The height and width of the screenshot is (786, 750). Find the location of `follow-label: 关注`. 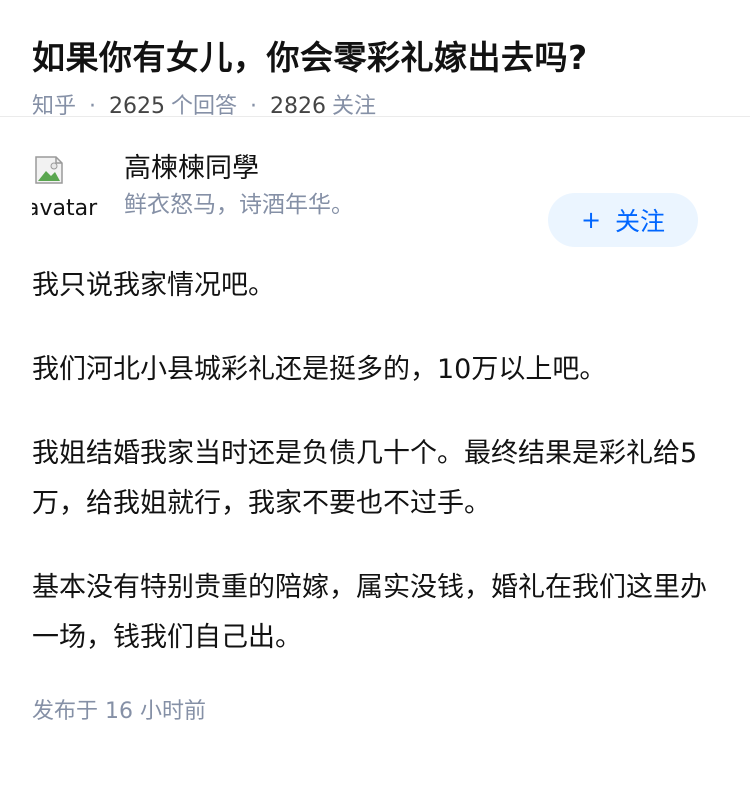

follow-label: 关注 is located at coordinates (640, 221).